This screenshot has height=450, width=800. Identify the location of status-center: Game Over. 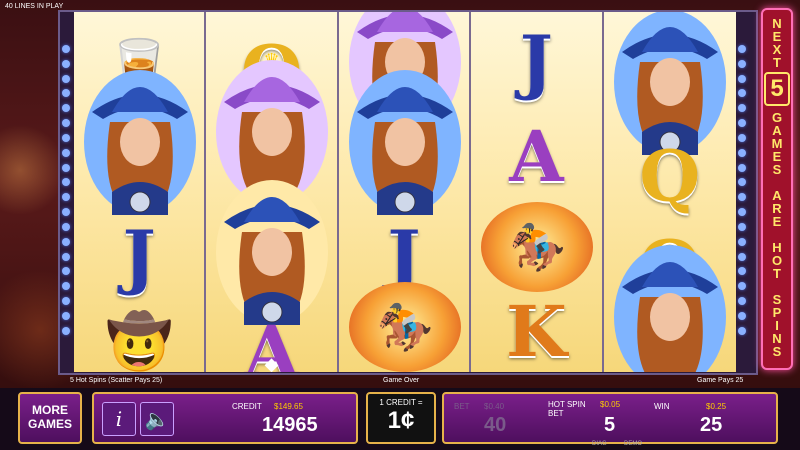
(401, 380).